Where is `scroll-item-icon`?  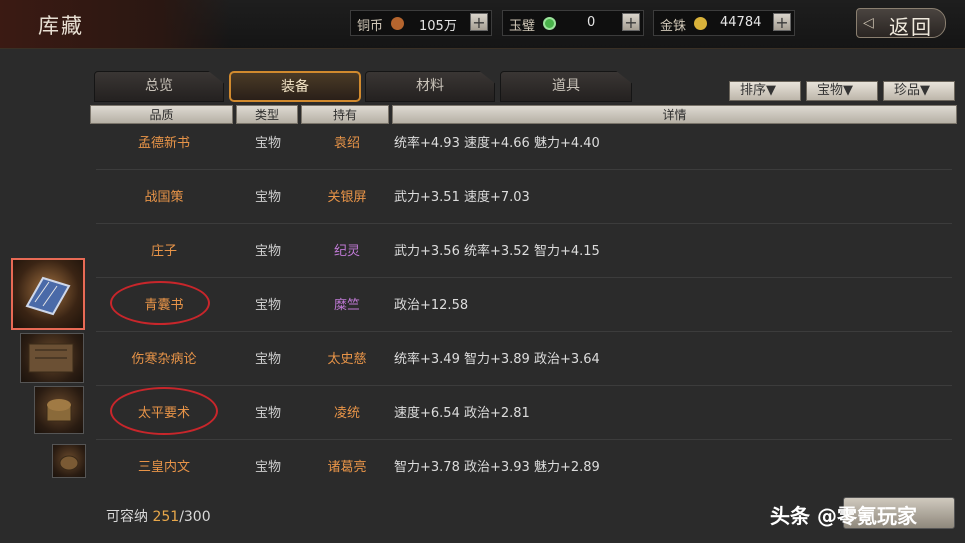
scroll-item-icon is located at coordinates (52, 358).